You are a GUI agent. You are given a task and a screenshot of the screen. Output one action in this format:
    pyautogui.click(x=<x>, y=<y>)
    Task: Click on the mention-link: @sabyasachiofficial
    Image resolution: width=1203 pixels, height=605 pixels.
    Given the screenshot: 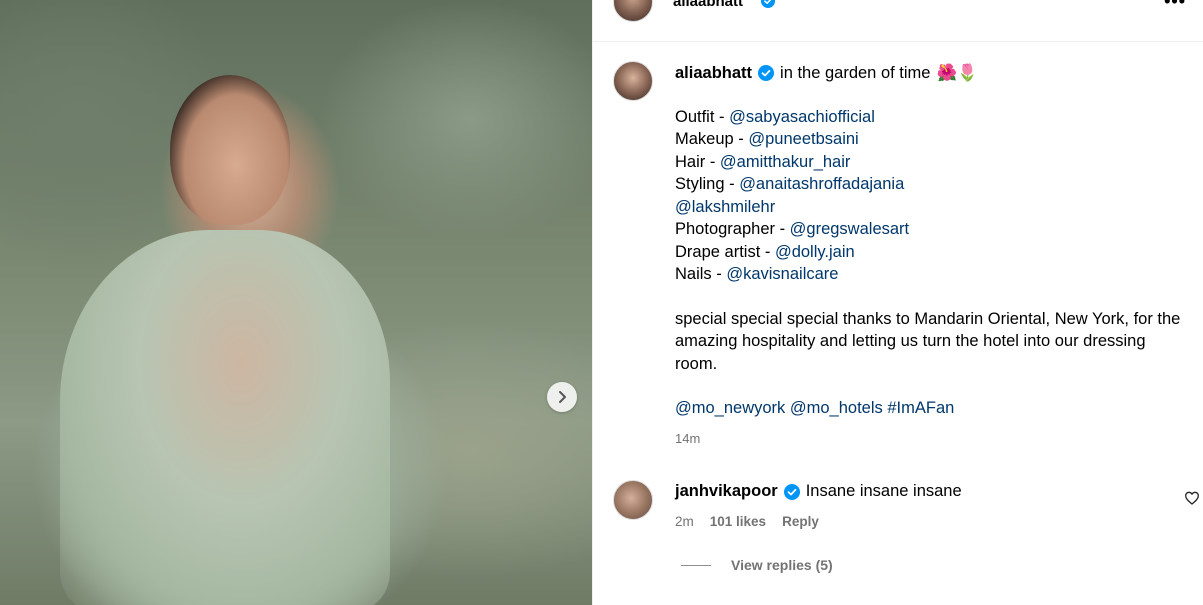 What is the action you would take?
    pyautogui.click(x=802, y=117)
    